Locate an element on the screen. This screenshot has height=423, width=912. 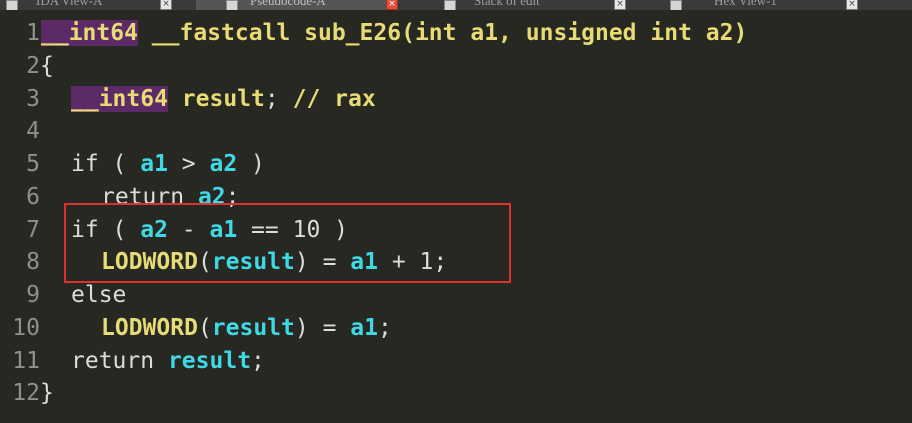
line-number: 10 is located at coordinates (26, 327).